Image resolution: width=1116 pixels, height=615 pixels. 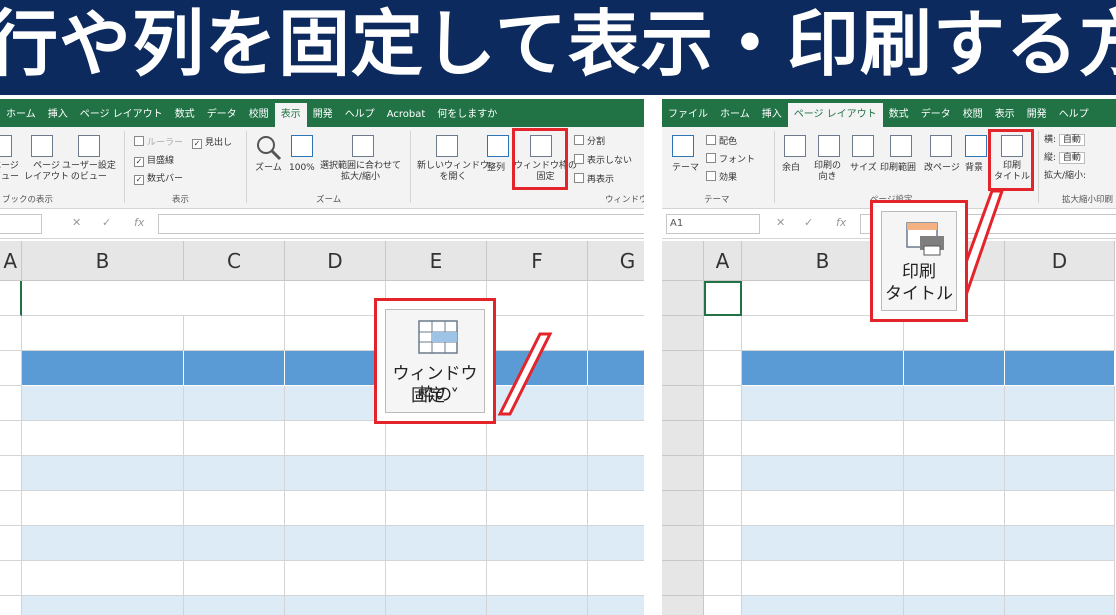 What do you see at coordinates (158, 178) in the screenshot?
I see `formula-bar-checkbox: 数式バー` at bounding box center [158, 178].